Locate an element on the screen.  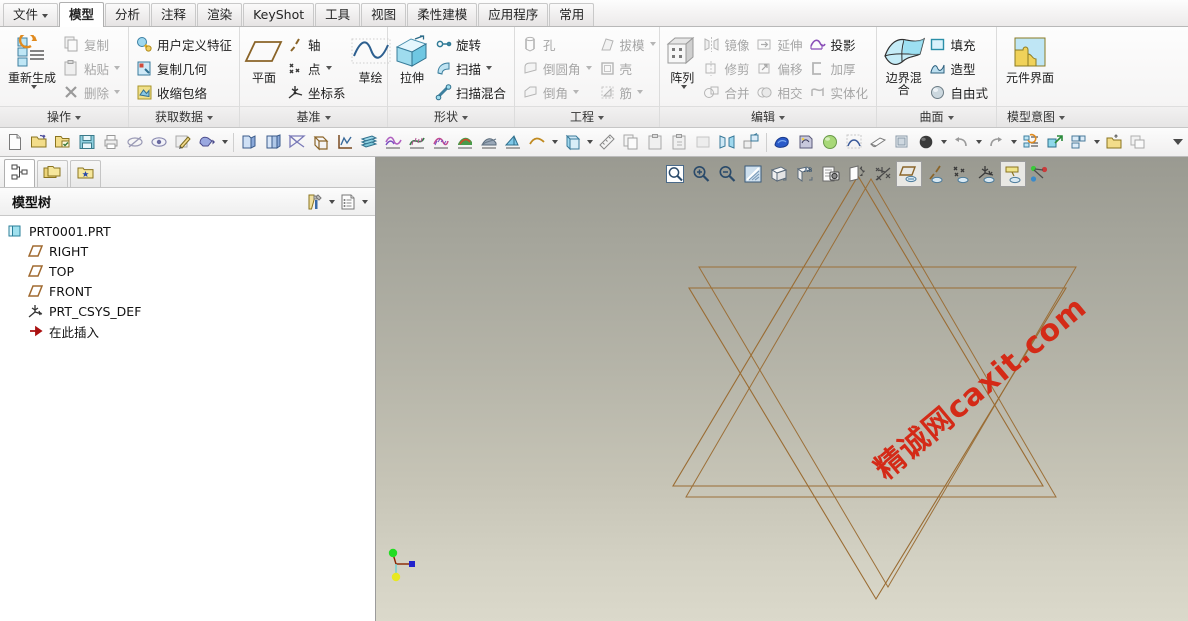
tab-file: 文件 is located at coordinates (31, 14).